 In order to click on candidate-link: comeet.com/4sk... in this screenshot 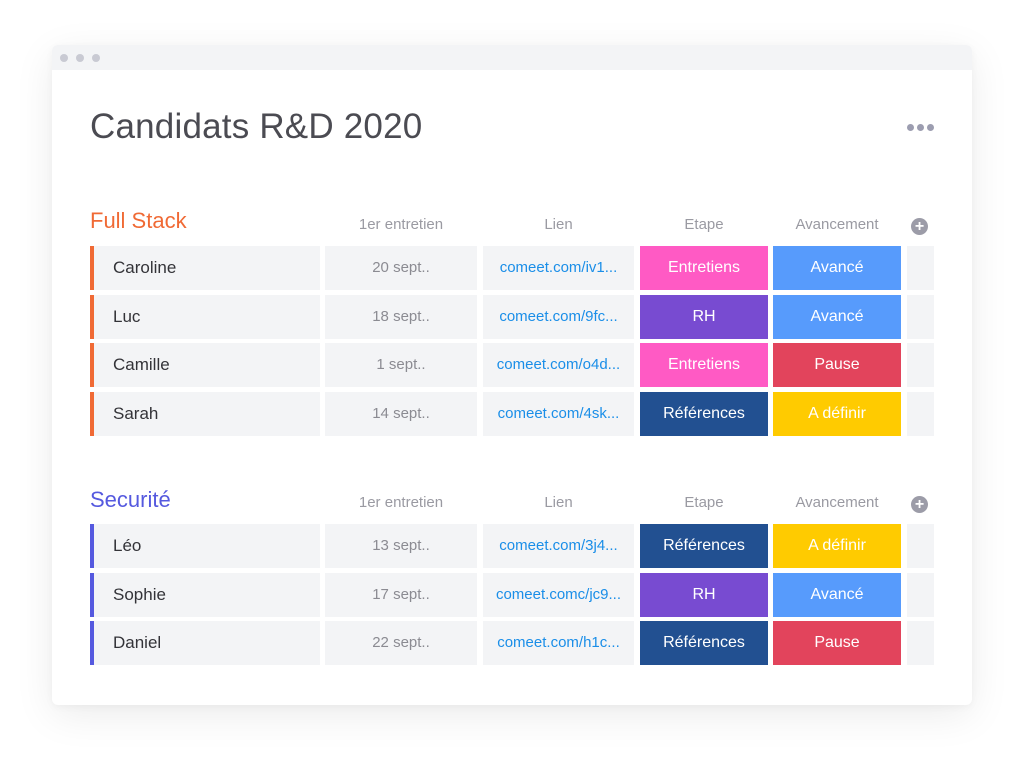, I will do `click(558, 414)`.